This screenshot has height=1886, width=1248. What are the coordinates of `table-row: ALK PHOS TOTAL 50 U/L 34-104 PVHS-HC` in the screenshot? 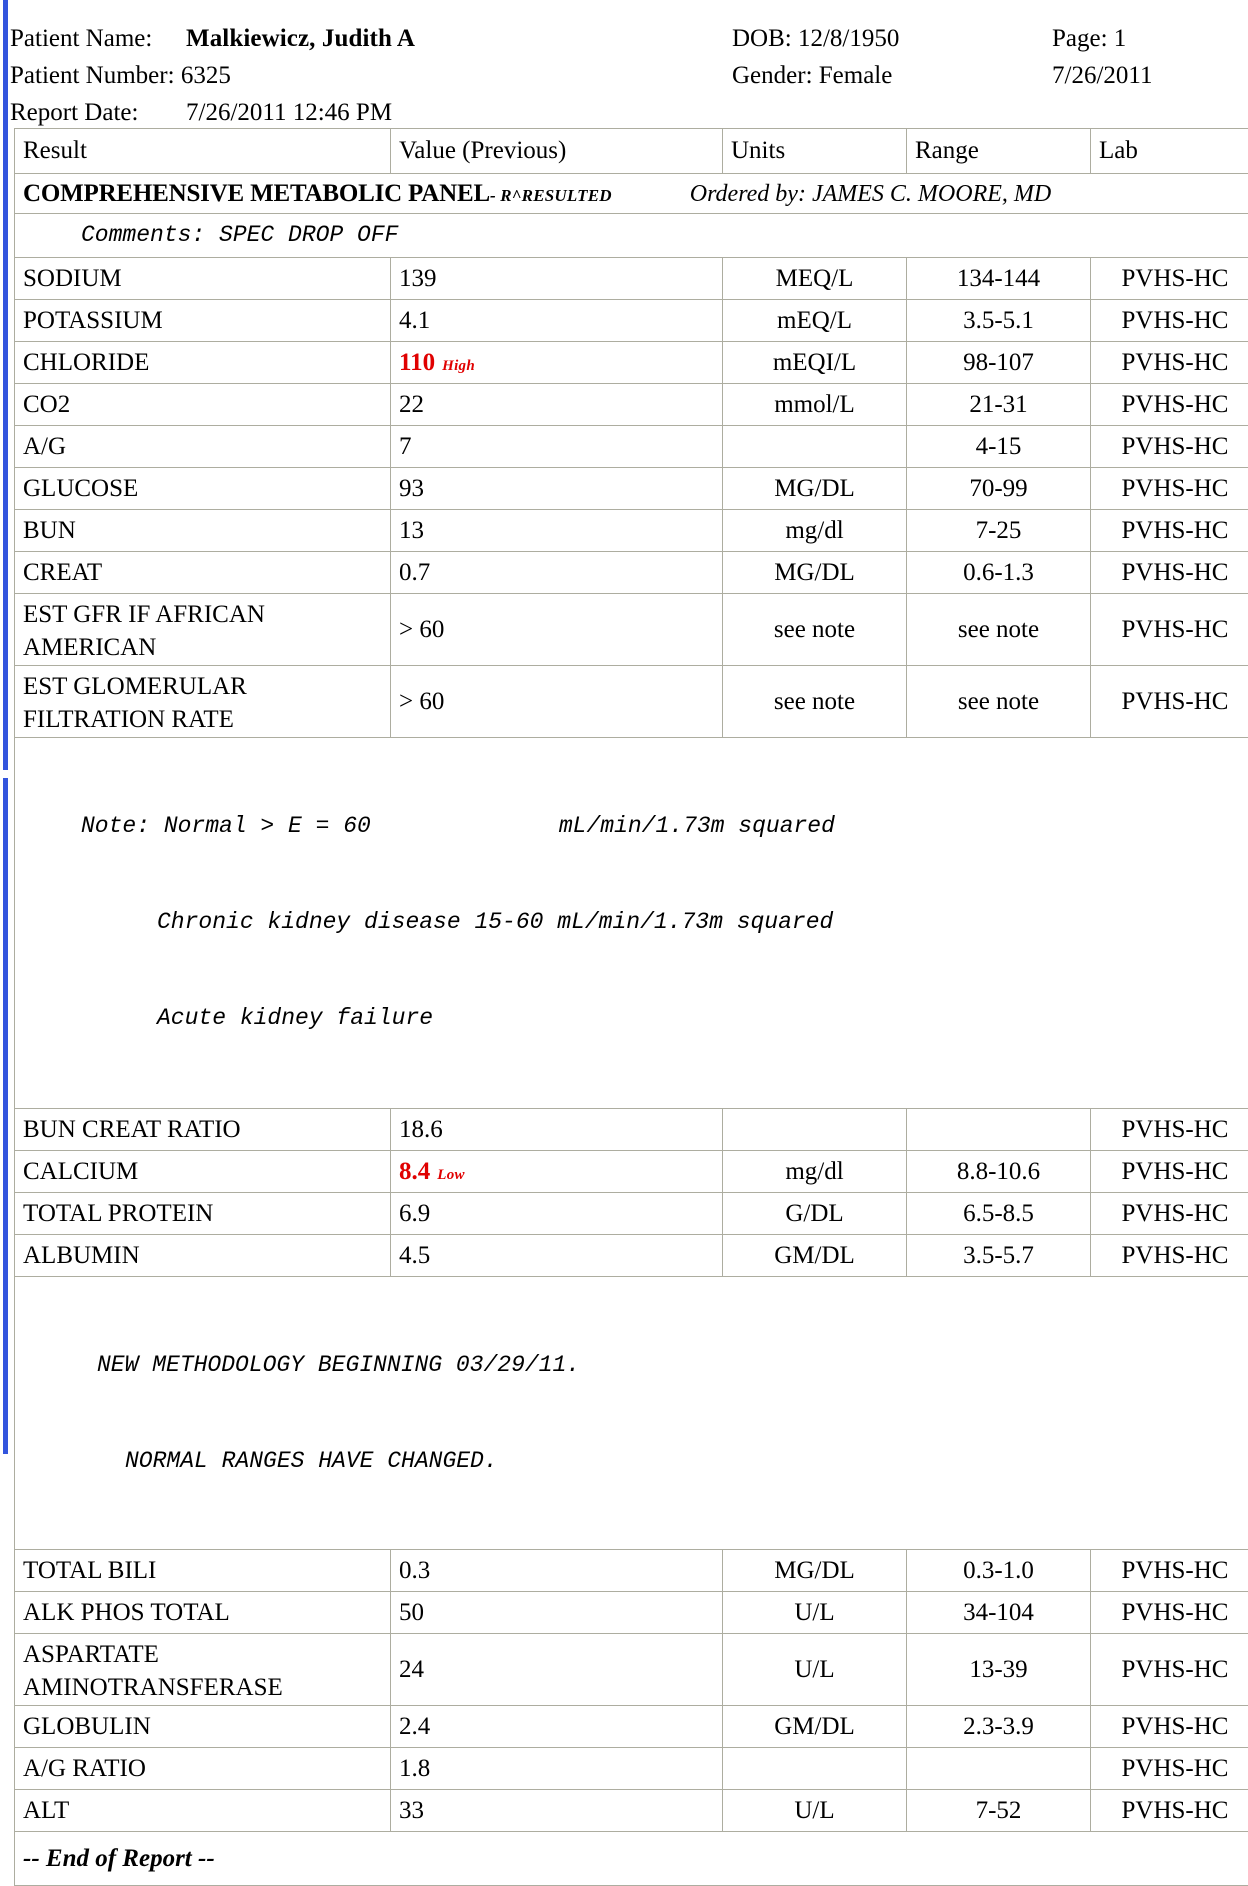 It's located at (631, 1613).